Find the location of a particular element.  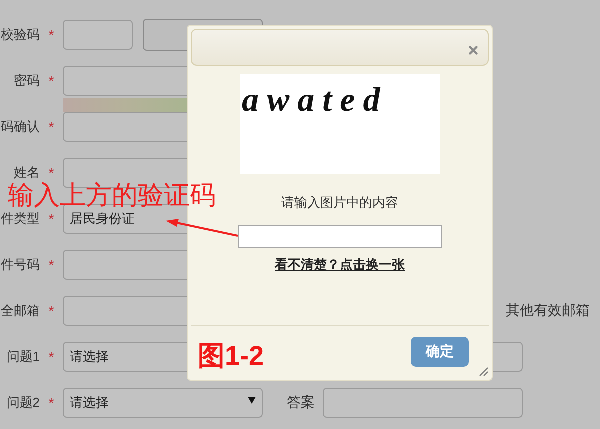

field-label: 问题2 is located at coordinates (23, 403).